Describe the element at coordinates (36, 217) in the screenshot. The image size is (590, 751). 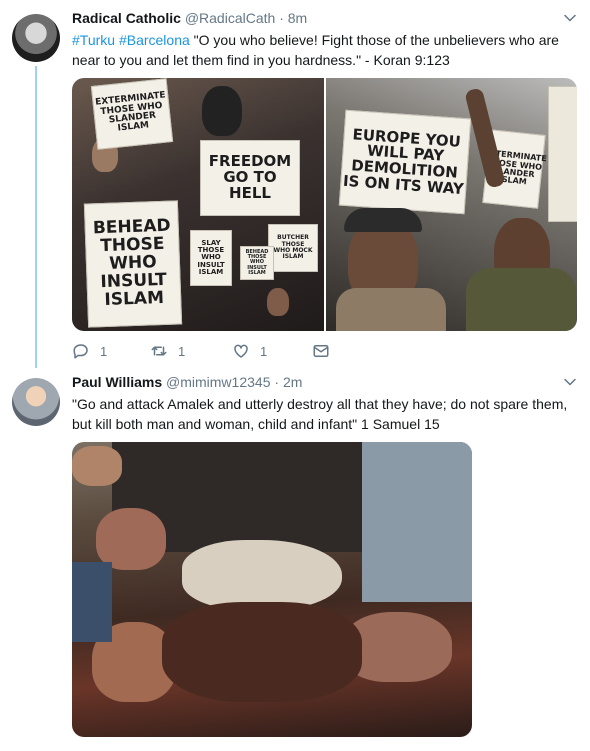
I see `thread-connector-line` at that location.